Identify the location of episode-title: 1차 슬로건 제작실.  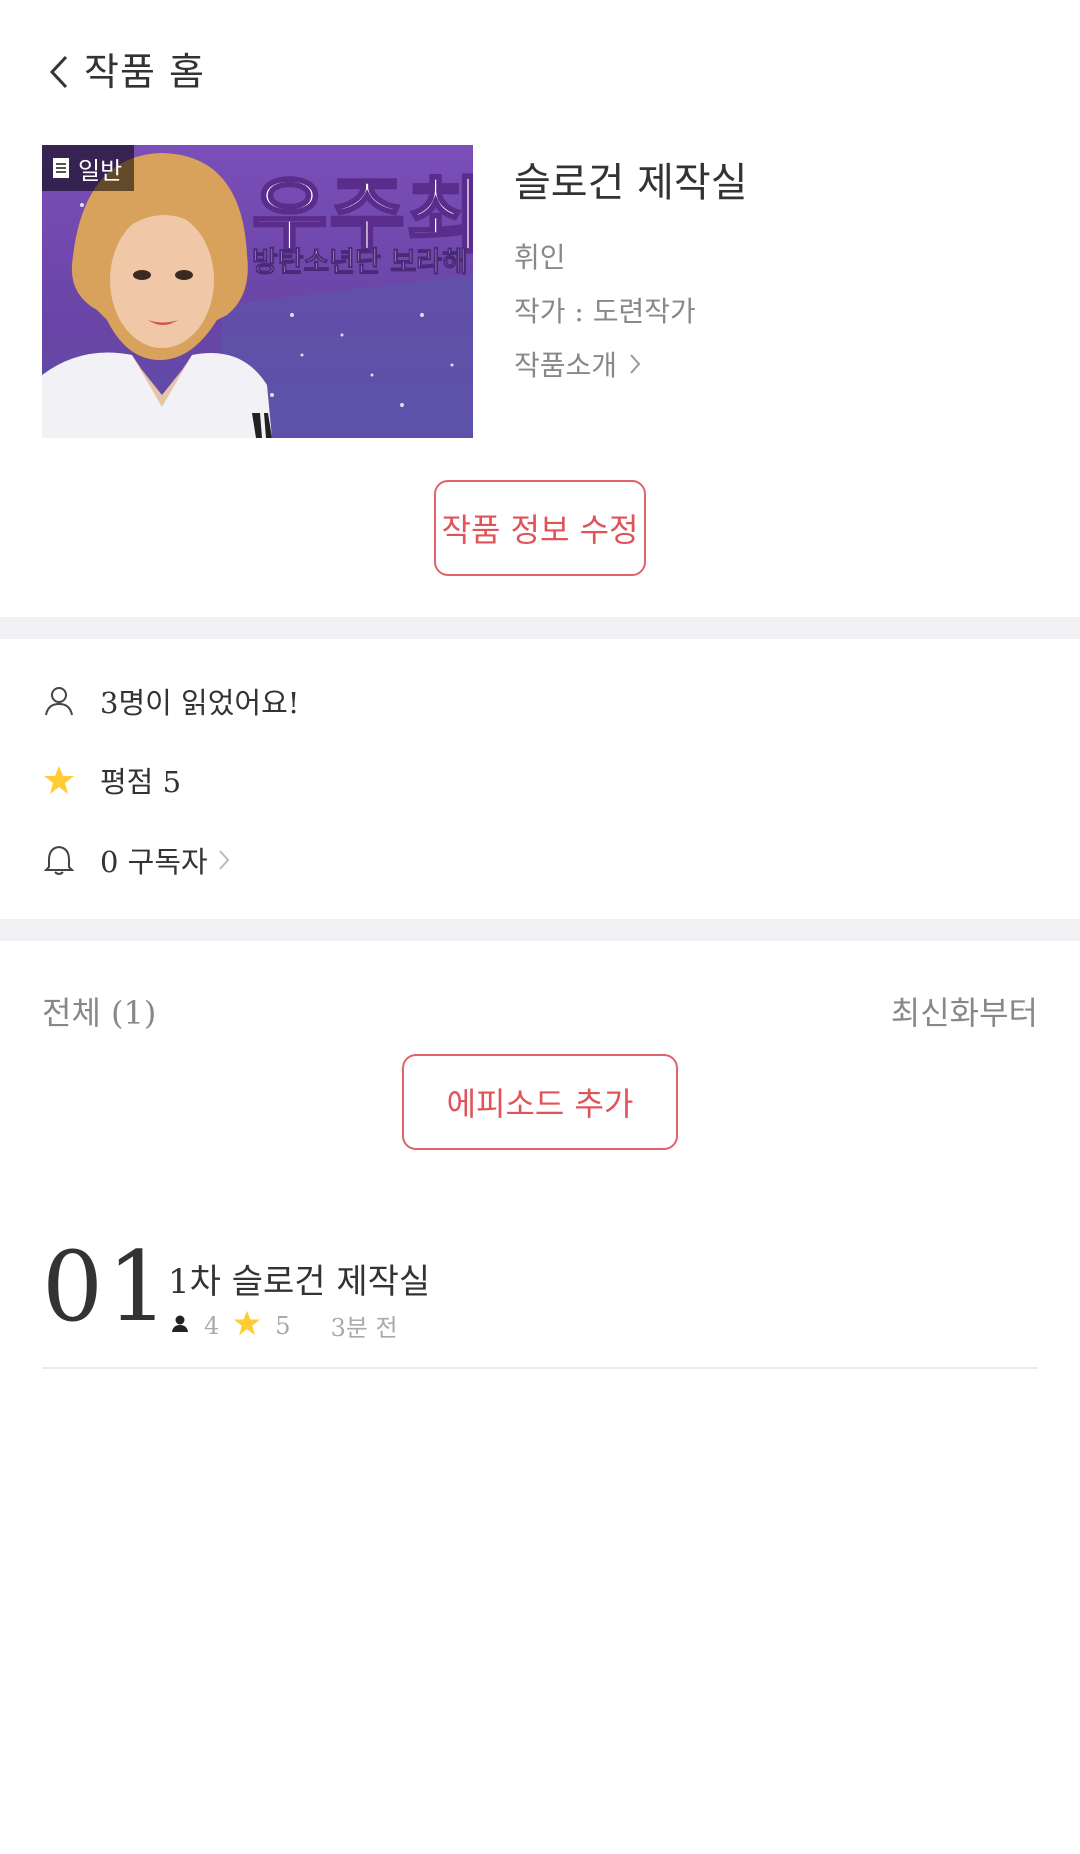
(299, 1282).